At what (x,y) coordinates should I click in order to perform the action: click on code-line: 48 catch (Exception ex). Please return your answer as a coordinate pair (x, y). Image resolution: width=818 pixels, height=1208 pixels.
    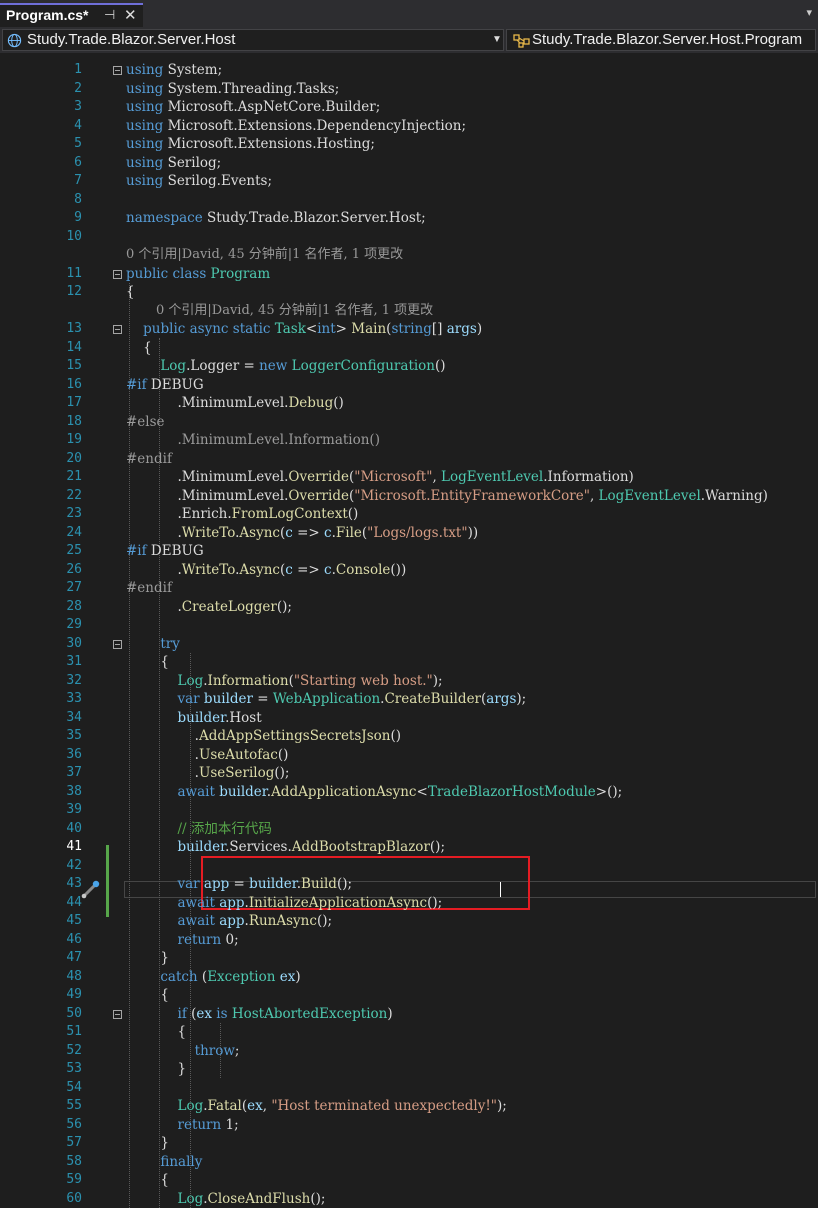
    Looking at the image, I should click on (409, 977).